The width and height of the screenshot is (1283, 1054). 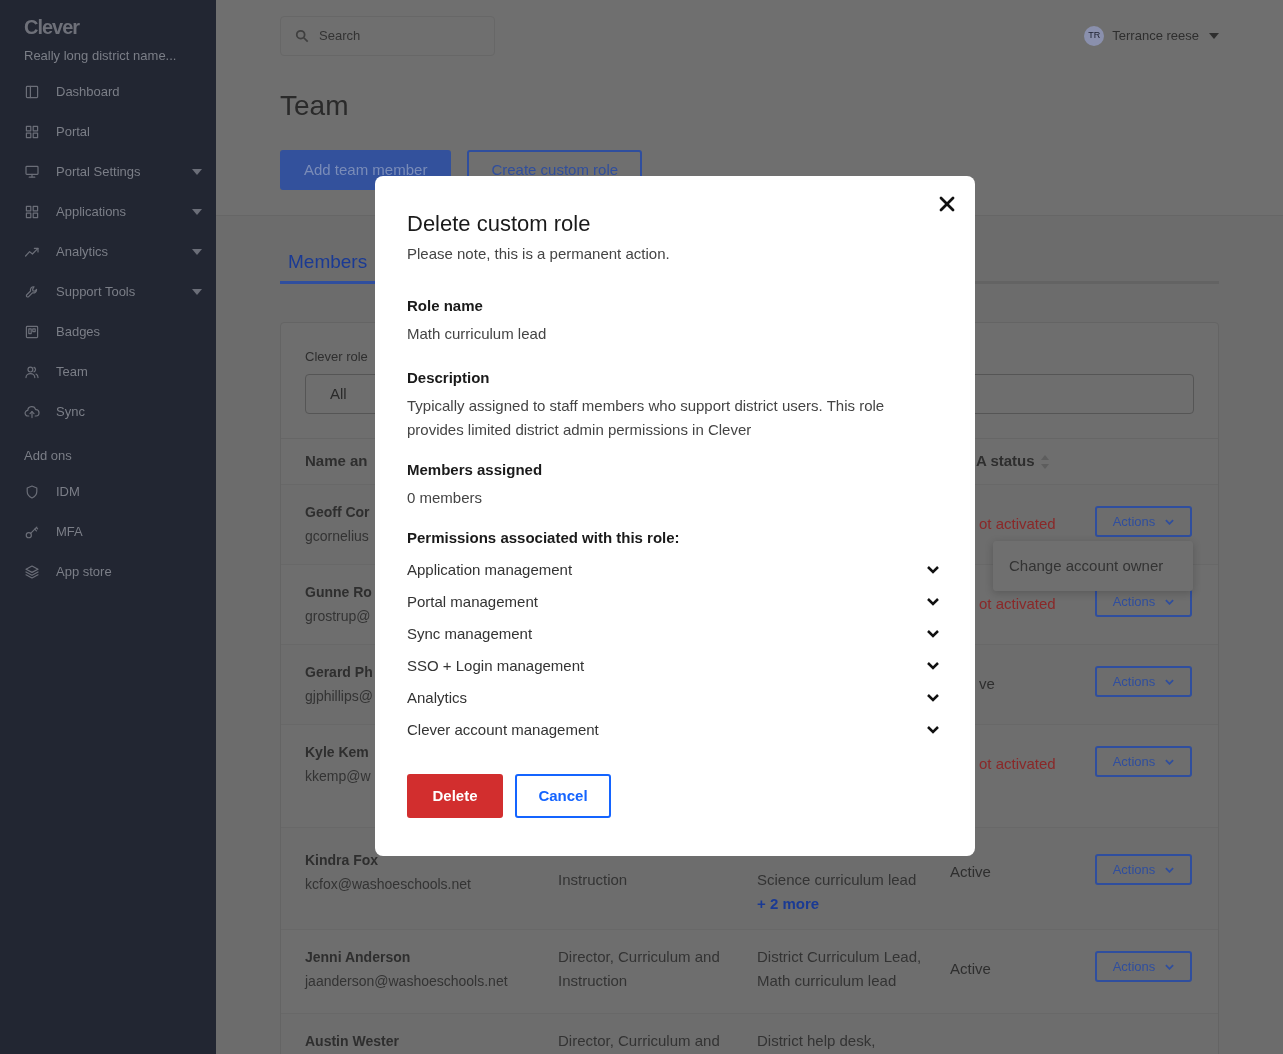 What do you see at coordinates (538, 254) in the screenshot?
I see `modal-subtitle: Please note, this is a permanent action.` at bounding box center [538, 254].